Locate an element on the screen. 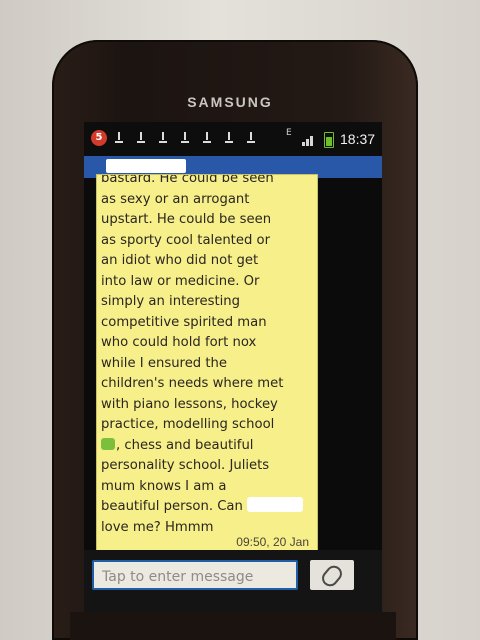 Image resolution: width=480 pixels, height=640 pixels. message-composer: Tap to enter message is located at coordinates (233, 581).